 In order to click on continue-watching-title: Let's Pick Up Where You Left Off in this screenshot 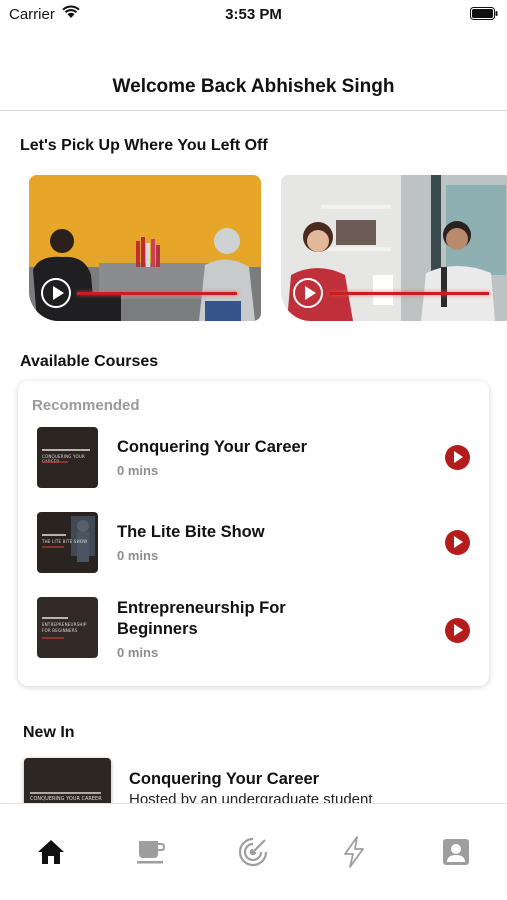, I will do `click(144, 145)`.